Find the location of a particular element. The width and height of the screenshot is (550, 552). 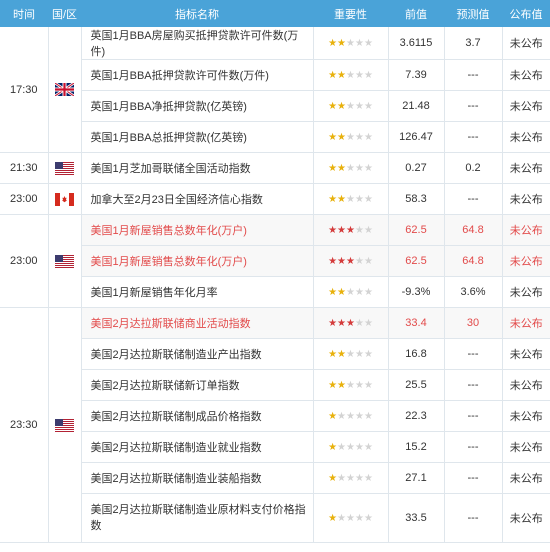

indicator-name: 美国2月达拉斯联储制造业装船指数 is located at coordinates (197, 478).